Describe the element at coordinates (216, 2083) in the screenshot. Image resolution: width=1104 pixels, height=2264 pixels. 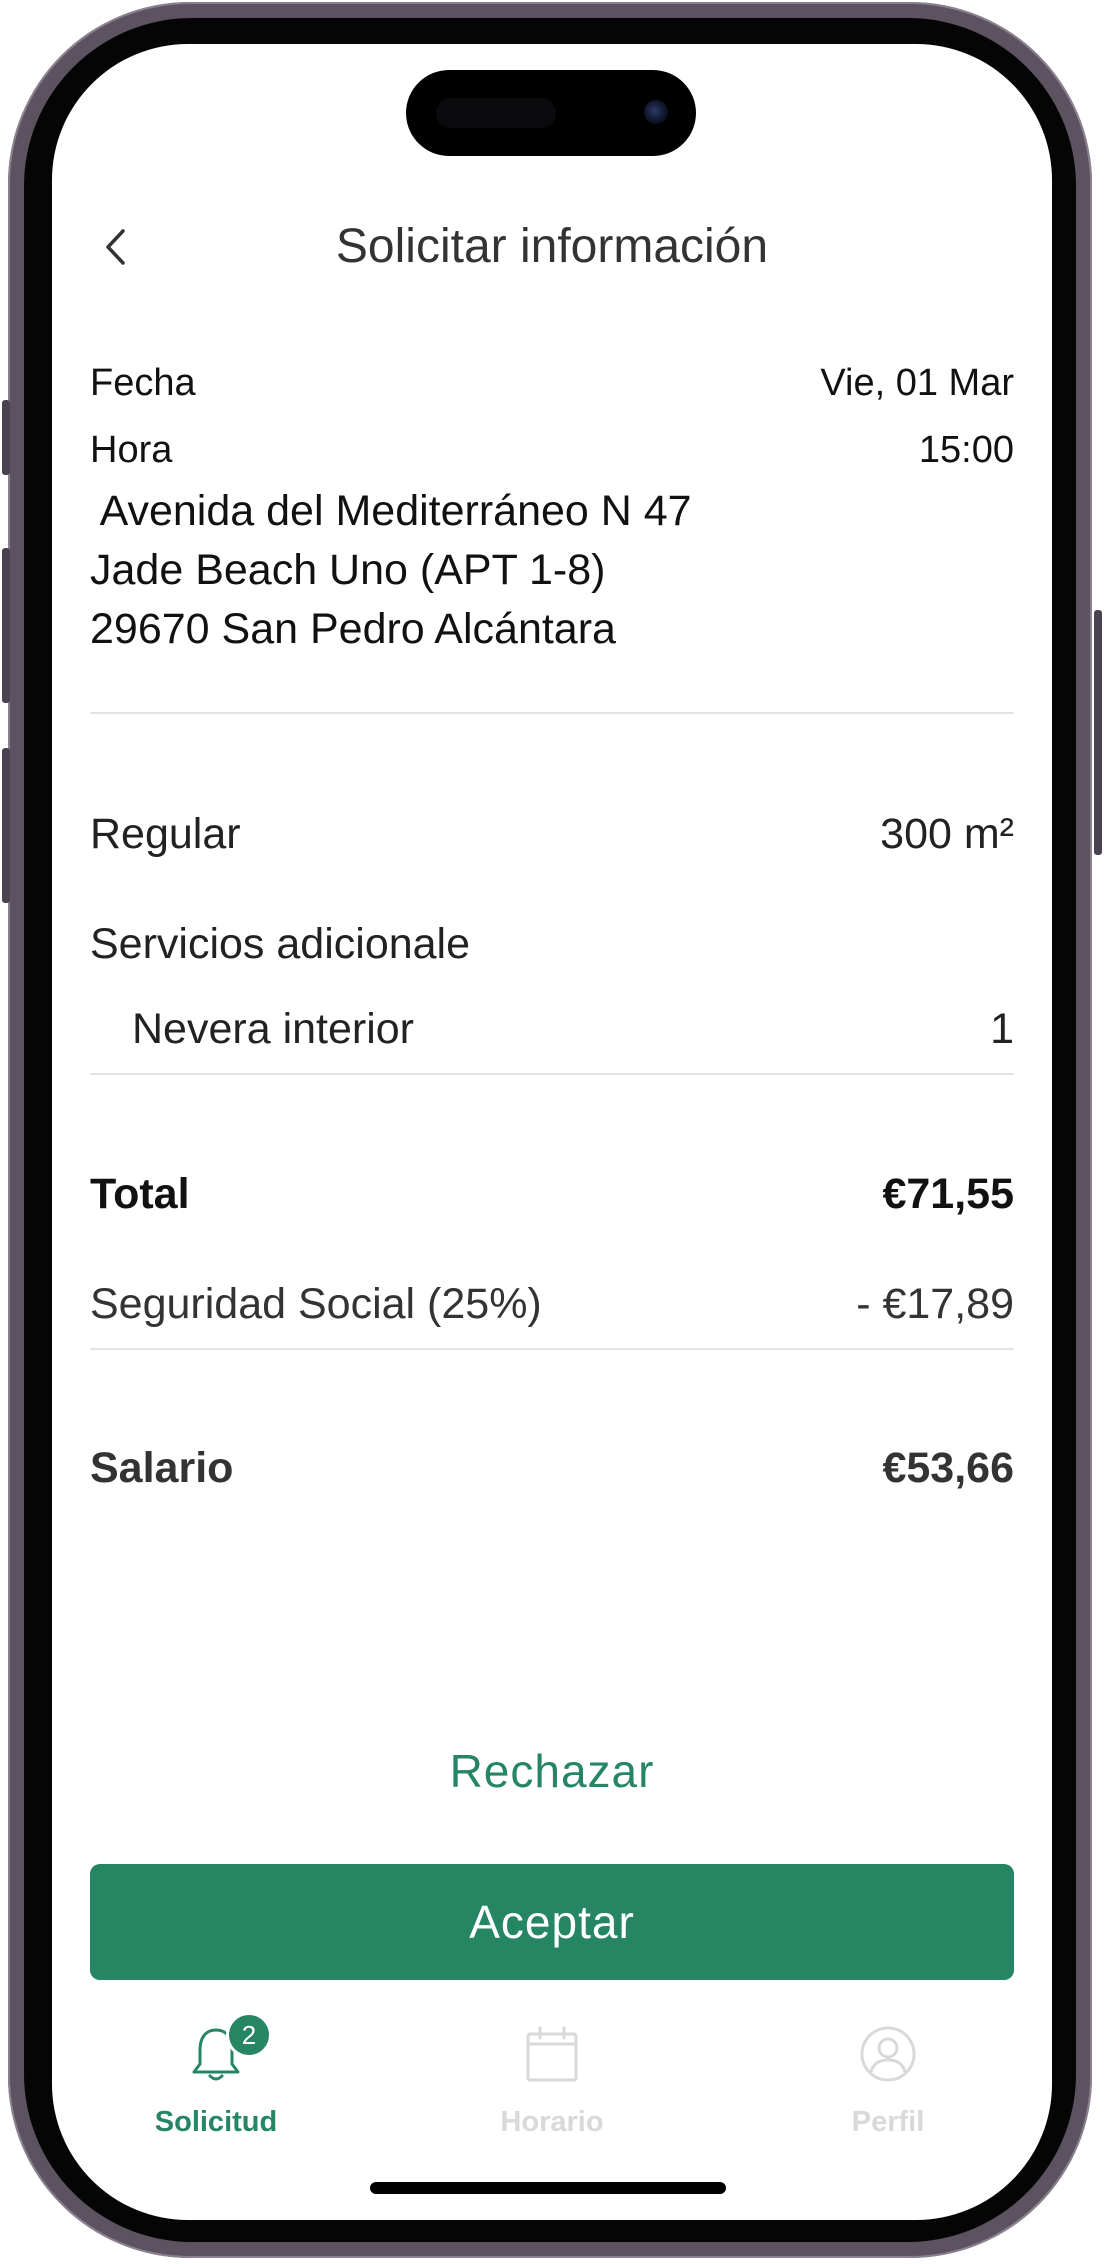
I see `tab-solicitud: 2 Solicitud` at that location.